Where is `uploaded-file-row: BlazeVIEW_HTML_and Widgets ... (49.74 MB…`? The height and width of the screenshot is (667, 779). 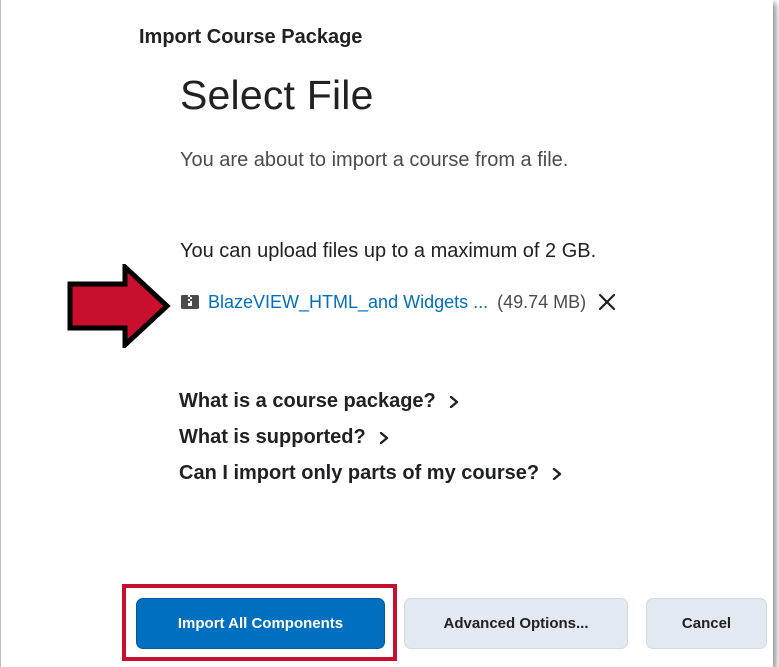
uploaded-file-row: BlazeVIEW_HTML_and Widgets ... (49.74 MB… is located at coordinates (398, 302).